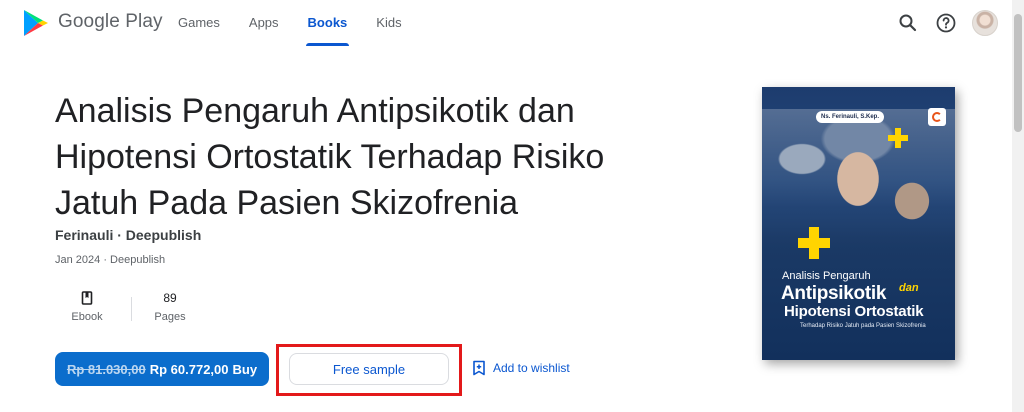  What do you see at coordinates (937, 117) in the screenshot?
I see `publisher-logo-icon` at bounding box center [937, 117].